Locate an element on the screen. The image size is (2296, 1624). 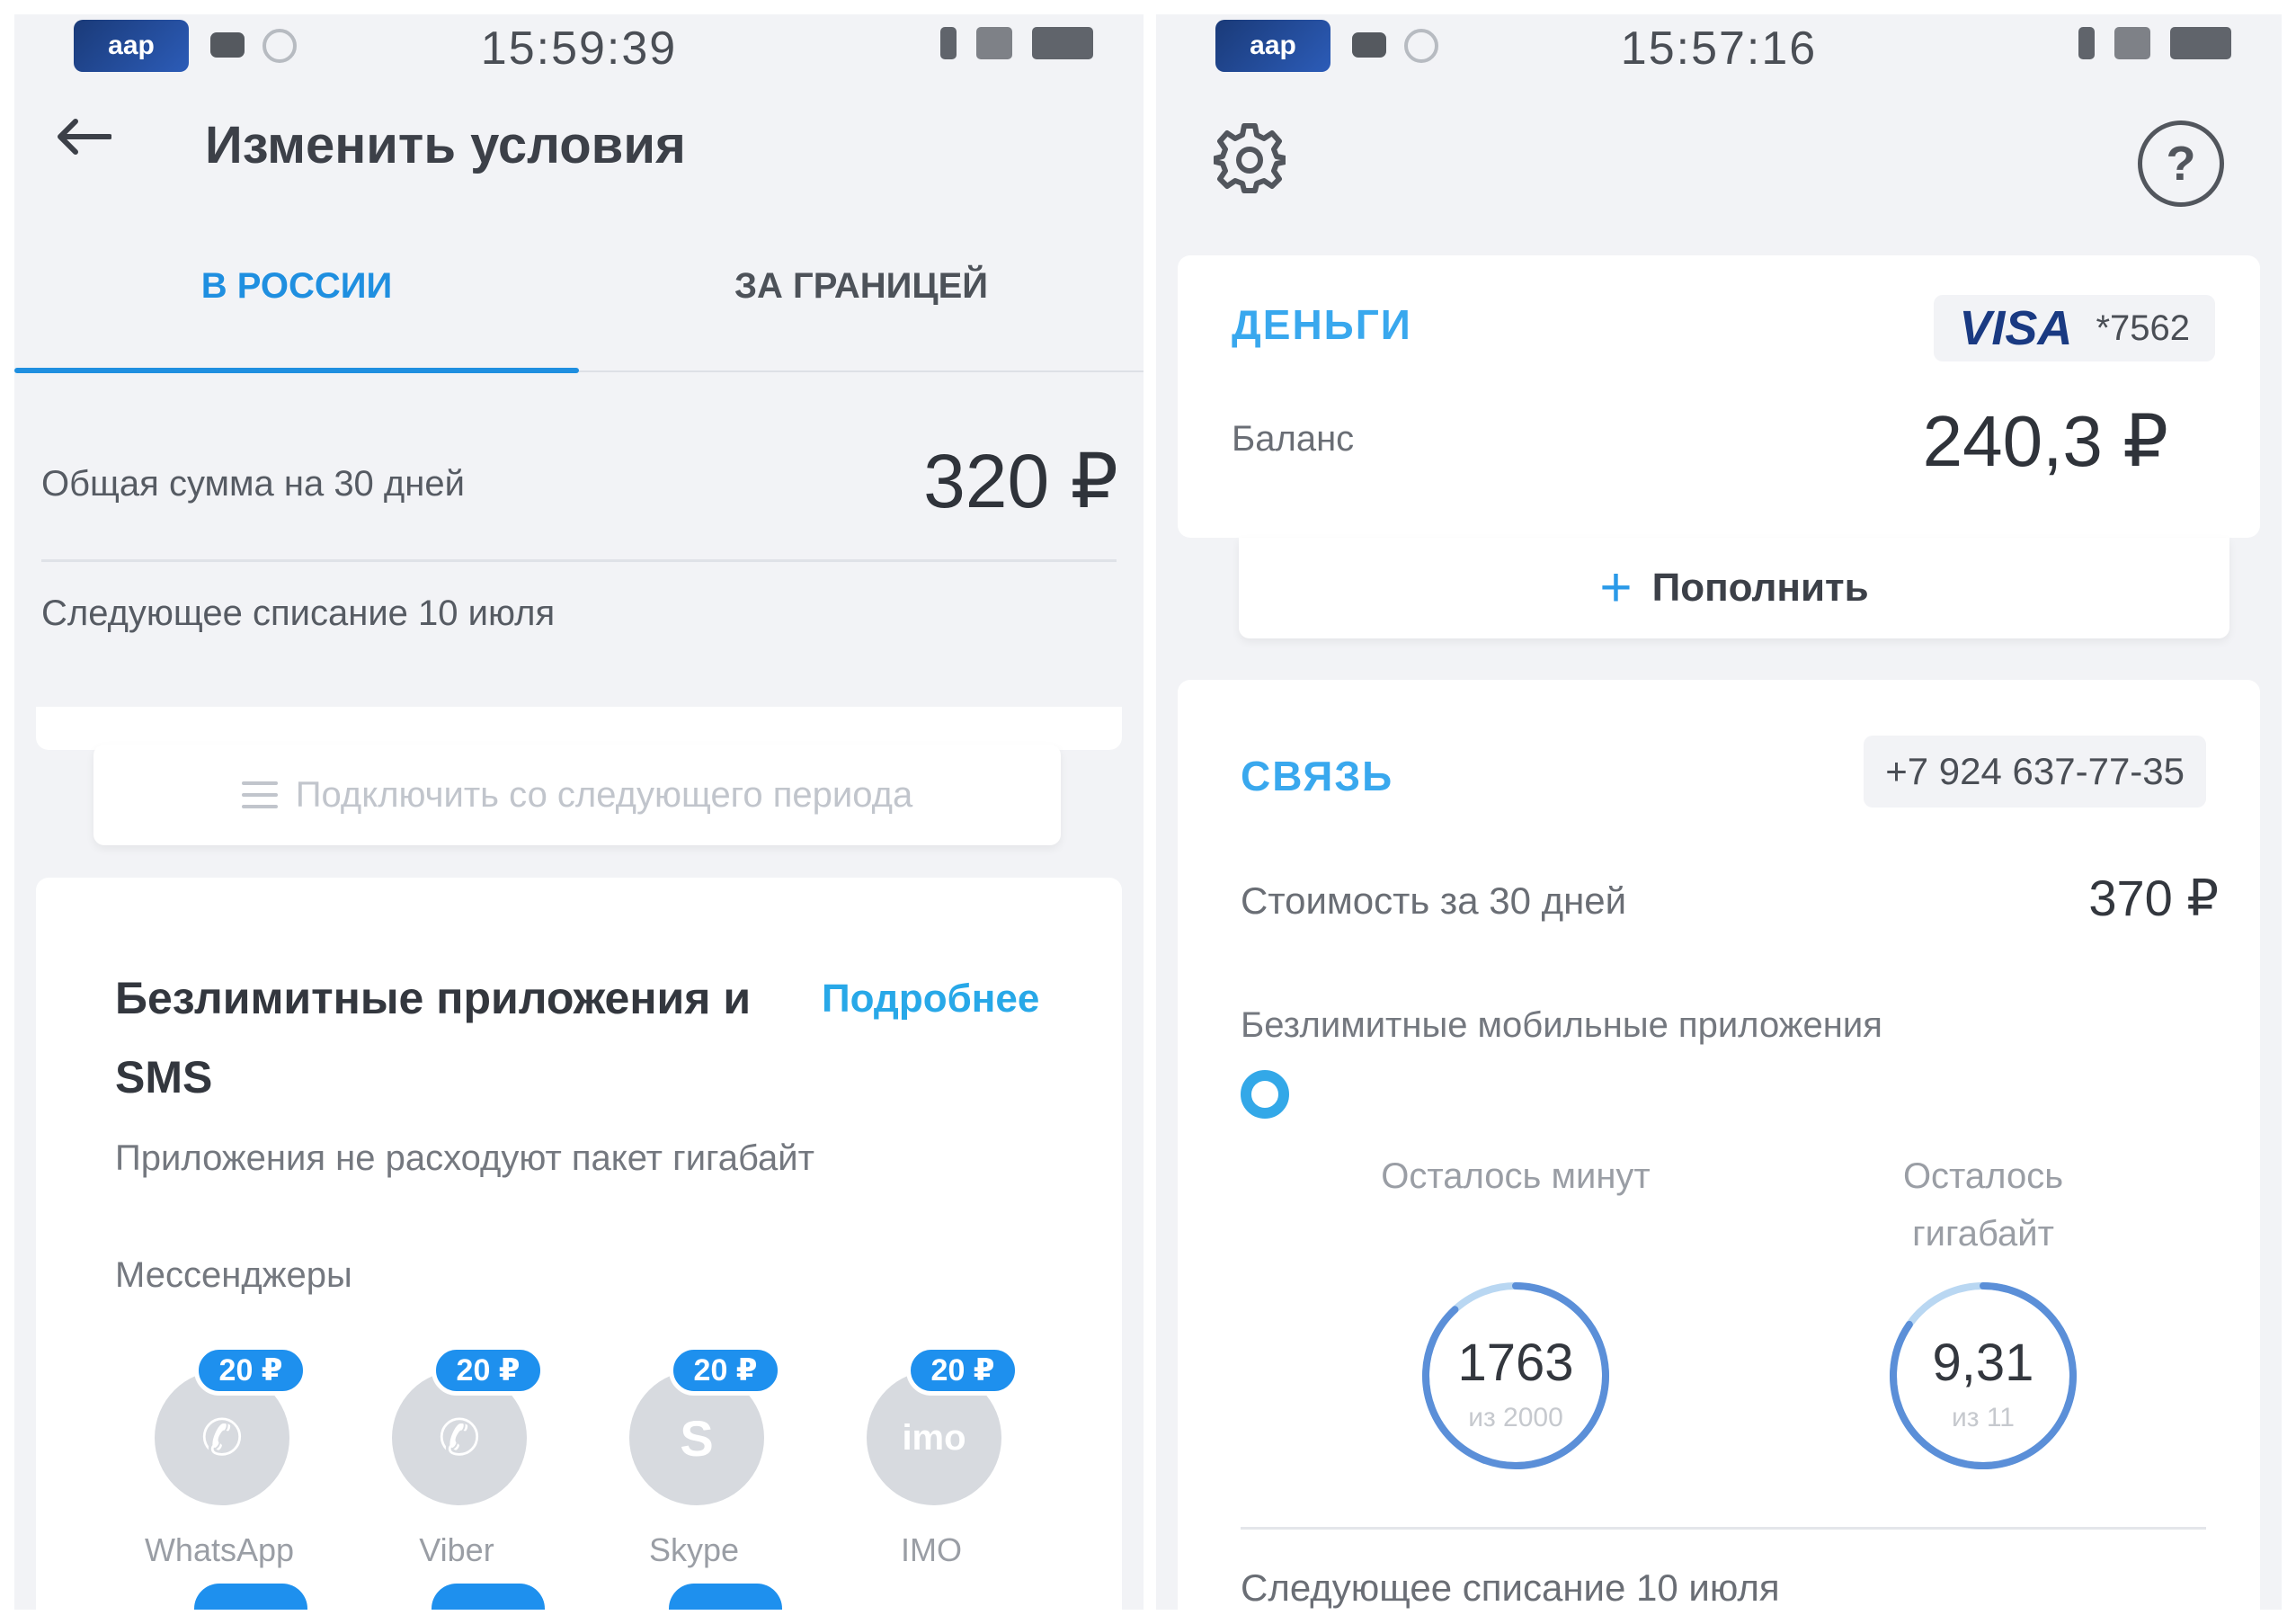
money-card-title: ДЕНЬГИ is located at coordinates (1322, 324).